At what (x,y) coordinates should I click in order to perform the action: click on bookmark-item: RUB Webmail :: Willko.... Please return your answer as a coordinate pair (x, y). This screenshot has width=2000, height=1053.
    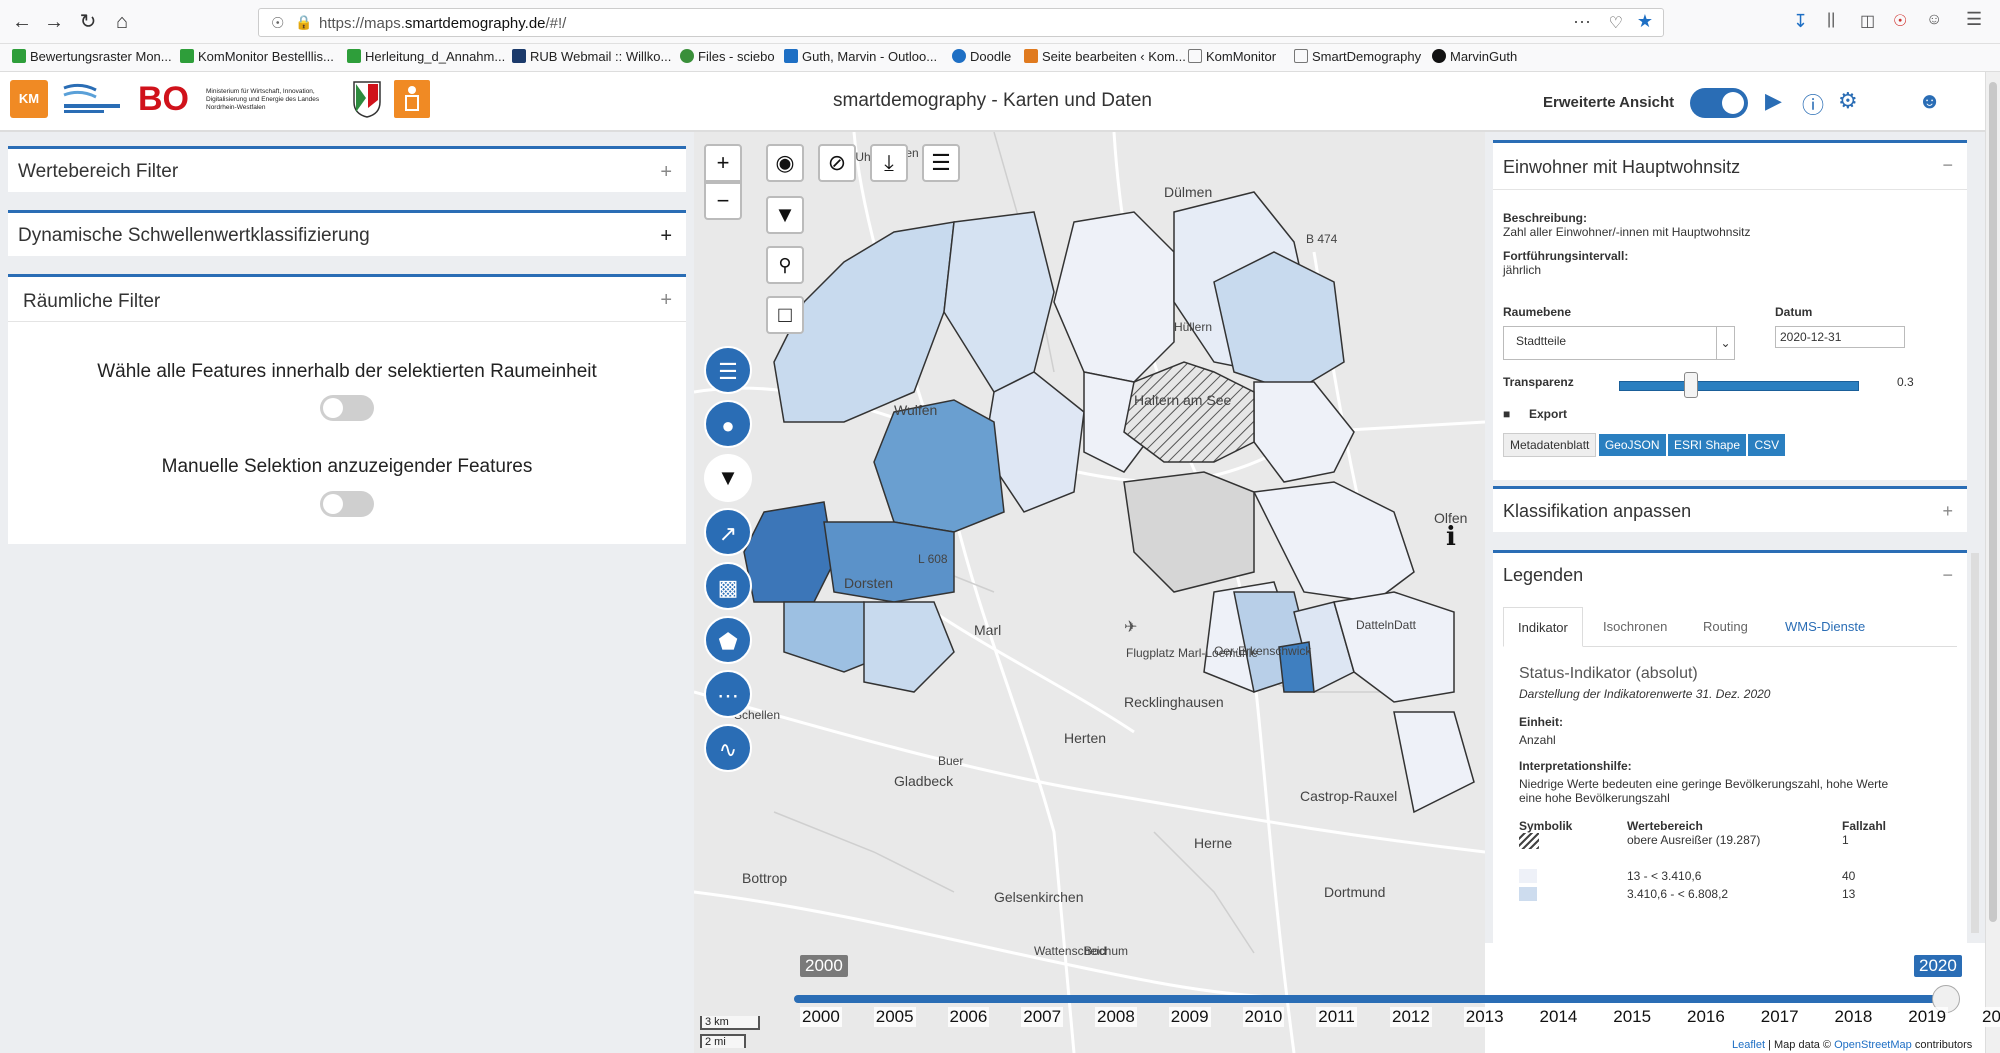
    Looking at the image, I should click on (591, 56).